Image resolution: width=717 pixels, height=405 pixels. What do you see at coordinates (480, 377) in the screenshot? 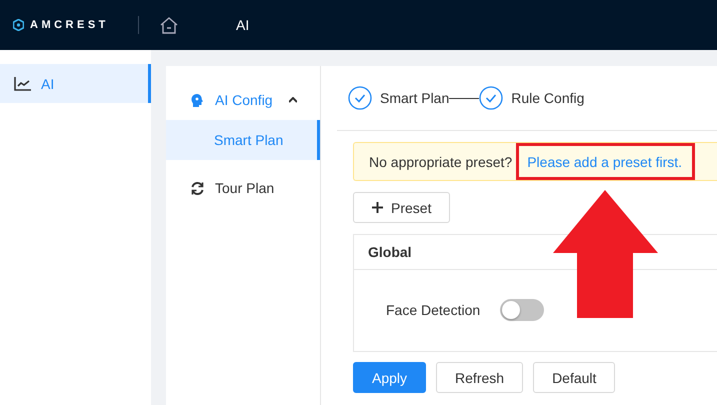
I see `action-button: Refresh` at bounding box center [480, 377].